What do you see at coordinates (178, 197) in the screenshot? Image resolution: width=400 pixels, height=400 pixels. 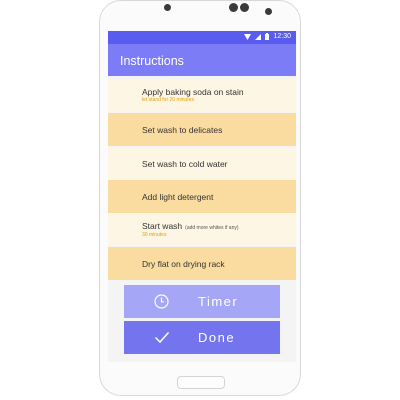 I see `step-label: Add light detergent` at bounding box center [178, 197].